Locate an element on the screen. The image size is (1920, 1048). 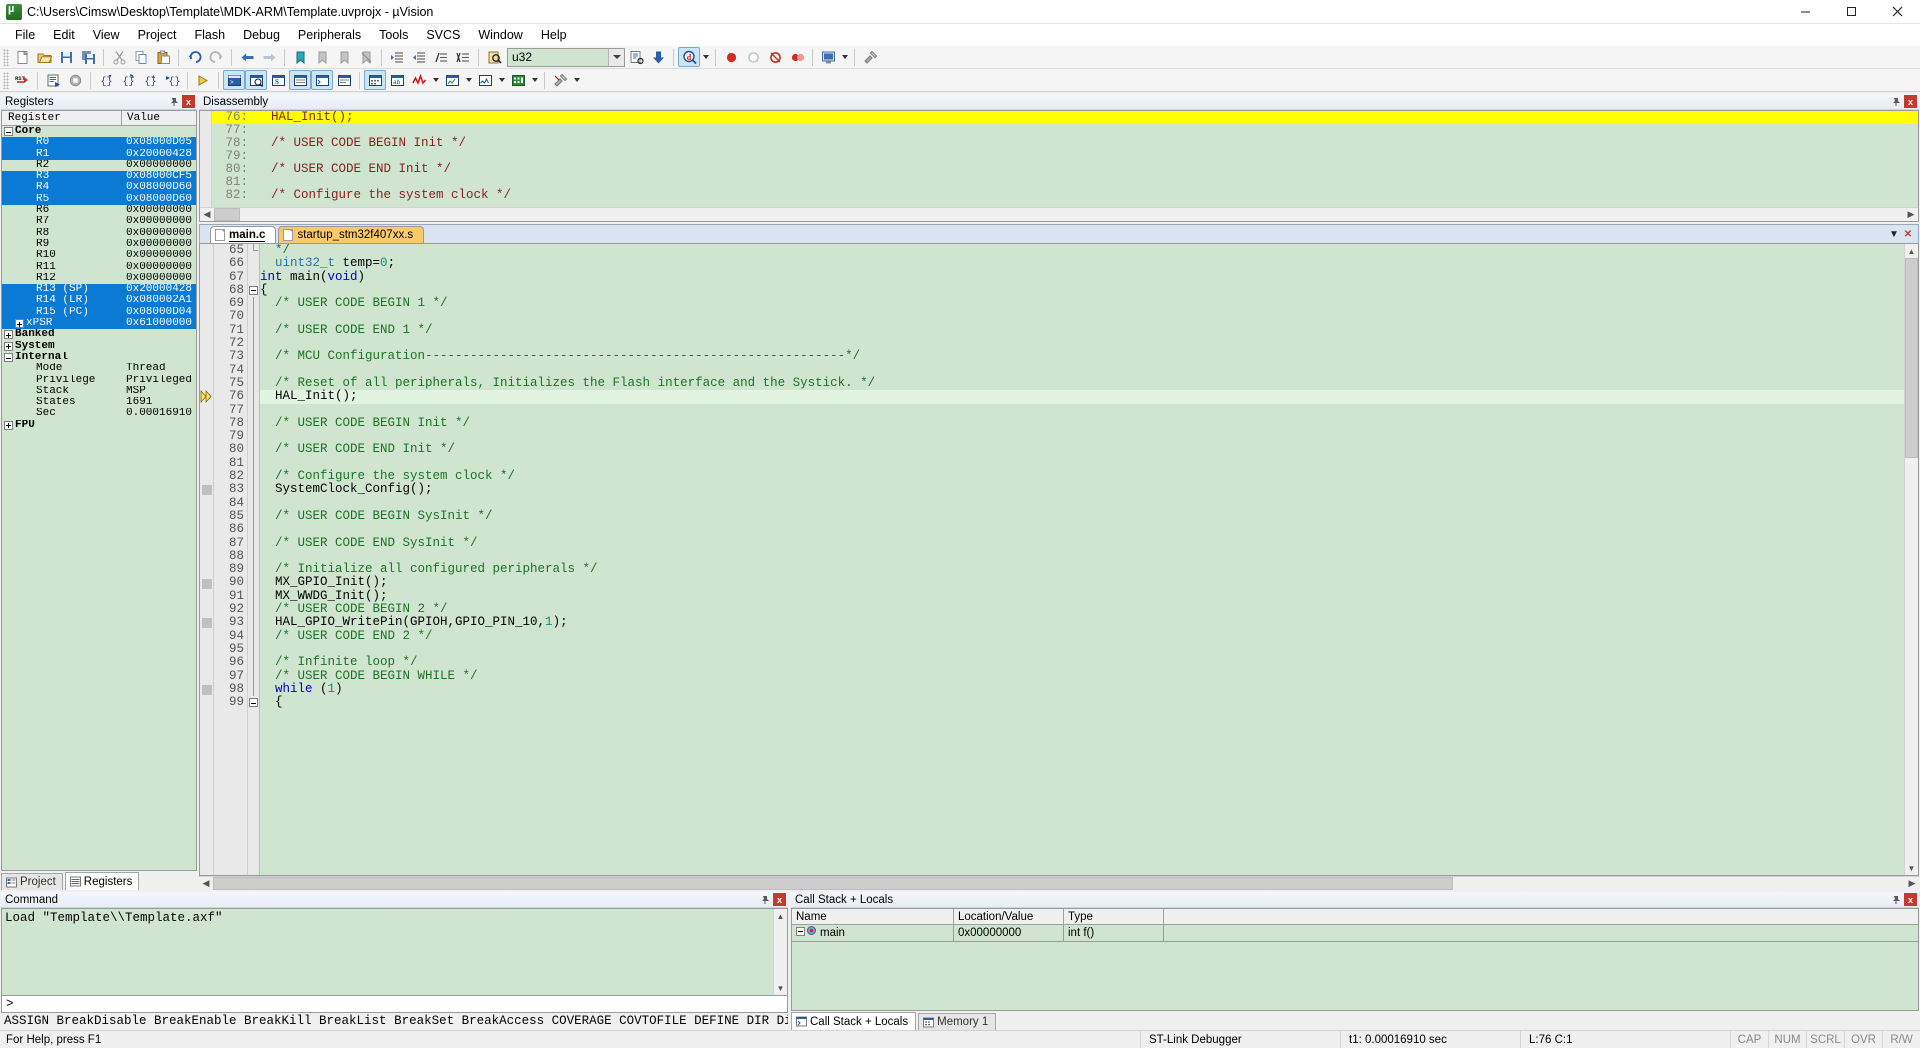
editor-code-line: uint32_t temp=0; is located at coordinates (1082, 263).